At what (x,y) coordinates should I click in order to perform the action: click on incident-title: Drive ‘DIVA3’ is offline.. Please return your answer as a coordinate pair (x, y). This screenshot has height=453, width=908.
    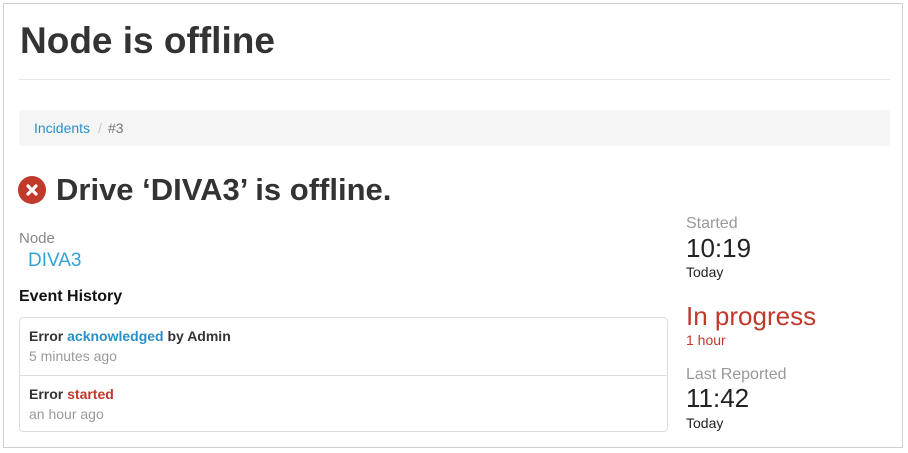
    Looking at the image, I should click on (224, 189).